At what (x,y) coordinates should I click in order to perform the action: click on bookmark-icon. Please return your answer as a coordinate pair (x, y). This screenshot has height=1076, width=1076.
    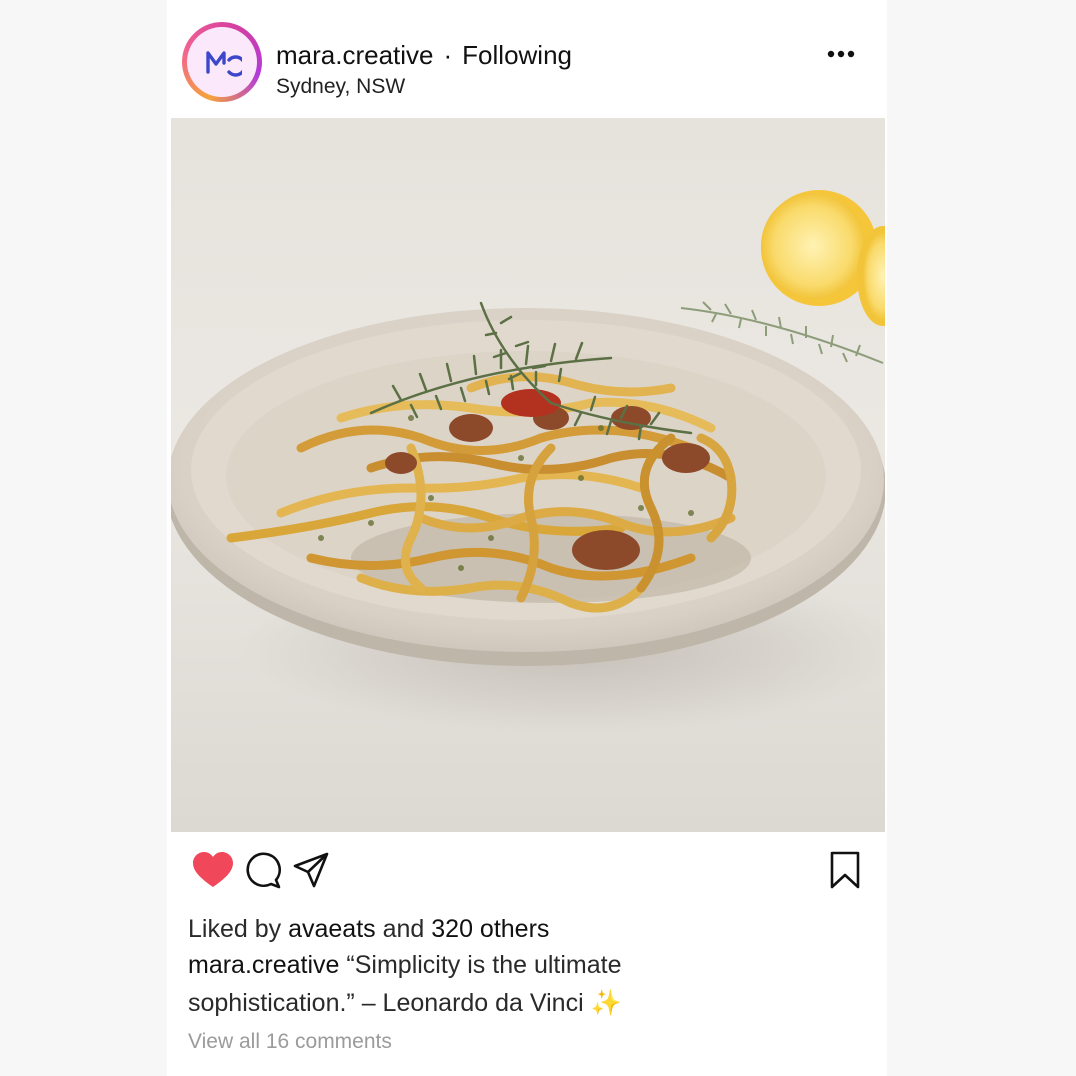
    Looking at the image, I should click on (845, 870).